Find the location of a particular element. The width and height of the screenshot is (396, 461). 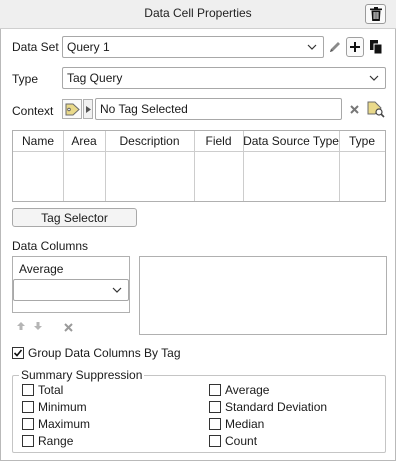

summary-suppression-legend: Summary Suppression is located at coordinates (82, 375).